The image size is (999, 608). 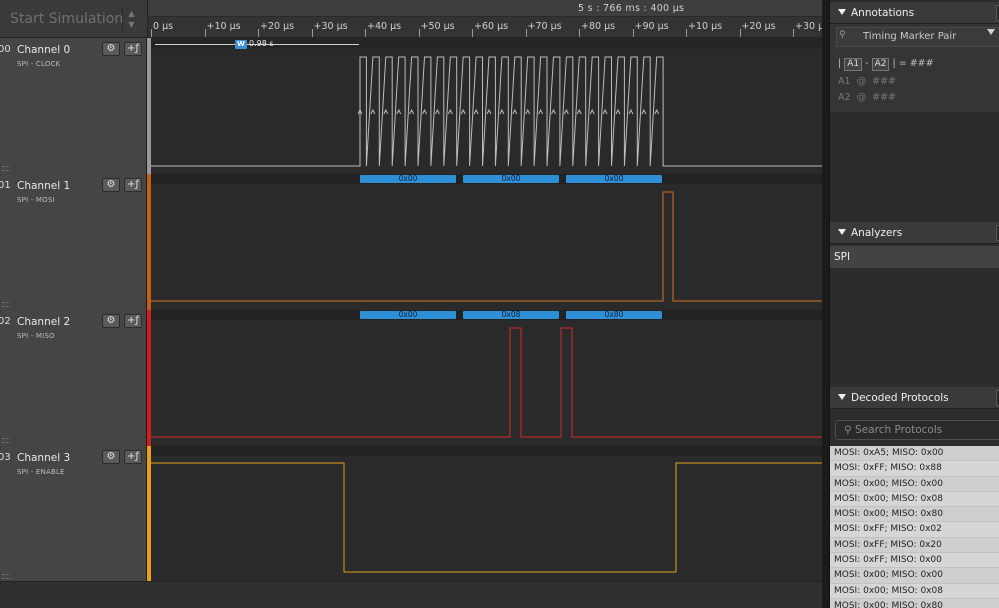 I want to click on miso-byte-box: 0x08, so click(x=511, y=315).